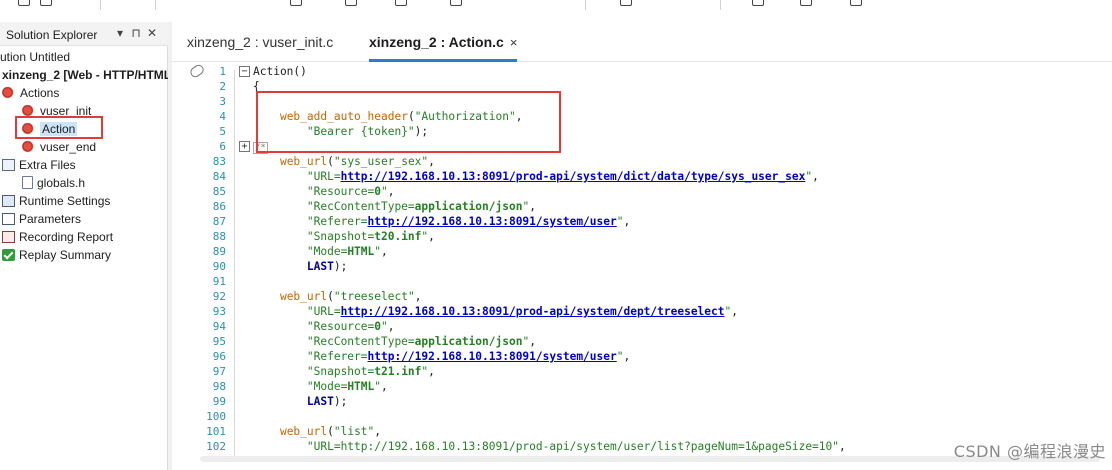 The height and width of the screenshot is (470, 1112). Describe the element at coordinates (642, 251) in the screenshot. I see `code-line: 89 "Mode=HTML",` at that location.